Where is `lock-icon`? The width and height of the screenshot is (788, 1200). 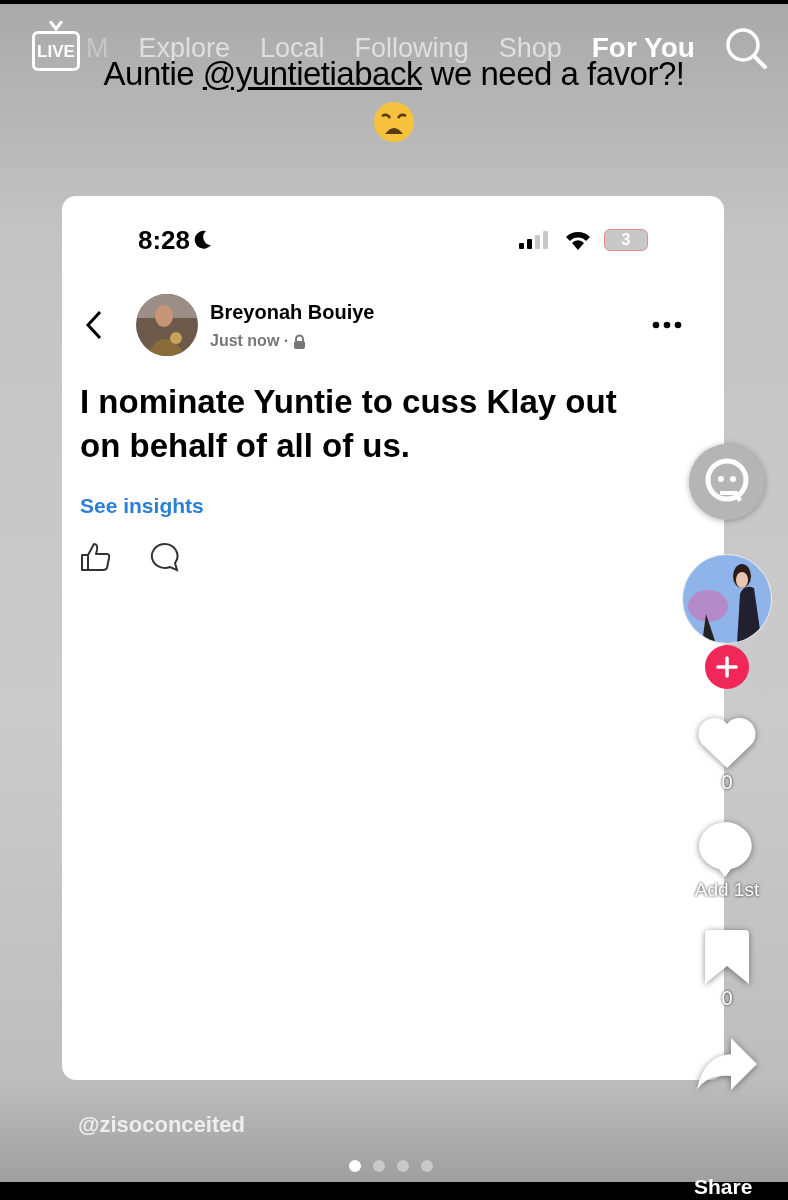 lock-icon is located at coordinates (300, 341).